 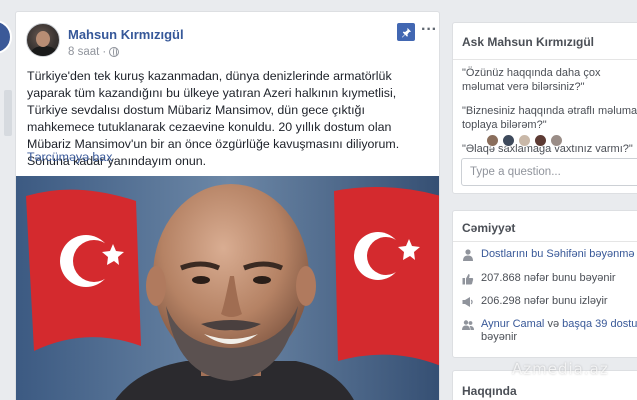 What do you see at coordinates (468, 255) in the screenshot?
I see `invite-friends-icon` at bounding box center [468, 255].